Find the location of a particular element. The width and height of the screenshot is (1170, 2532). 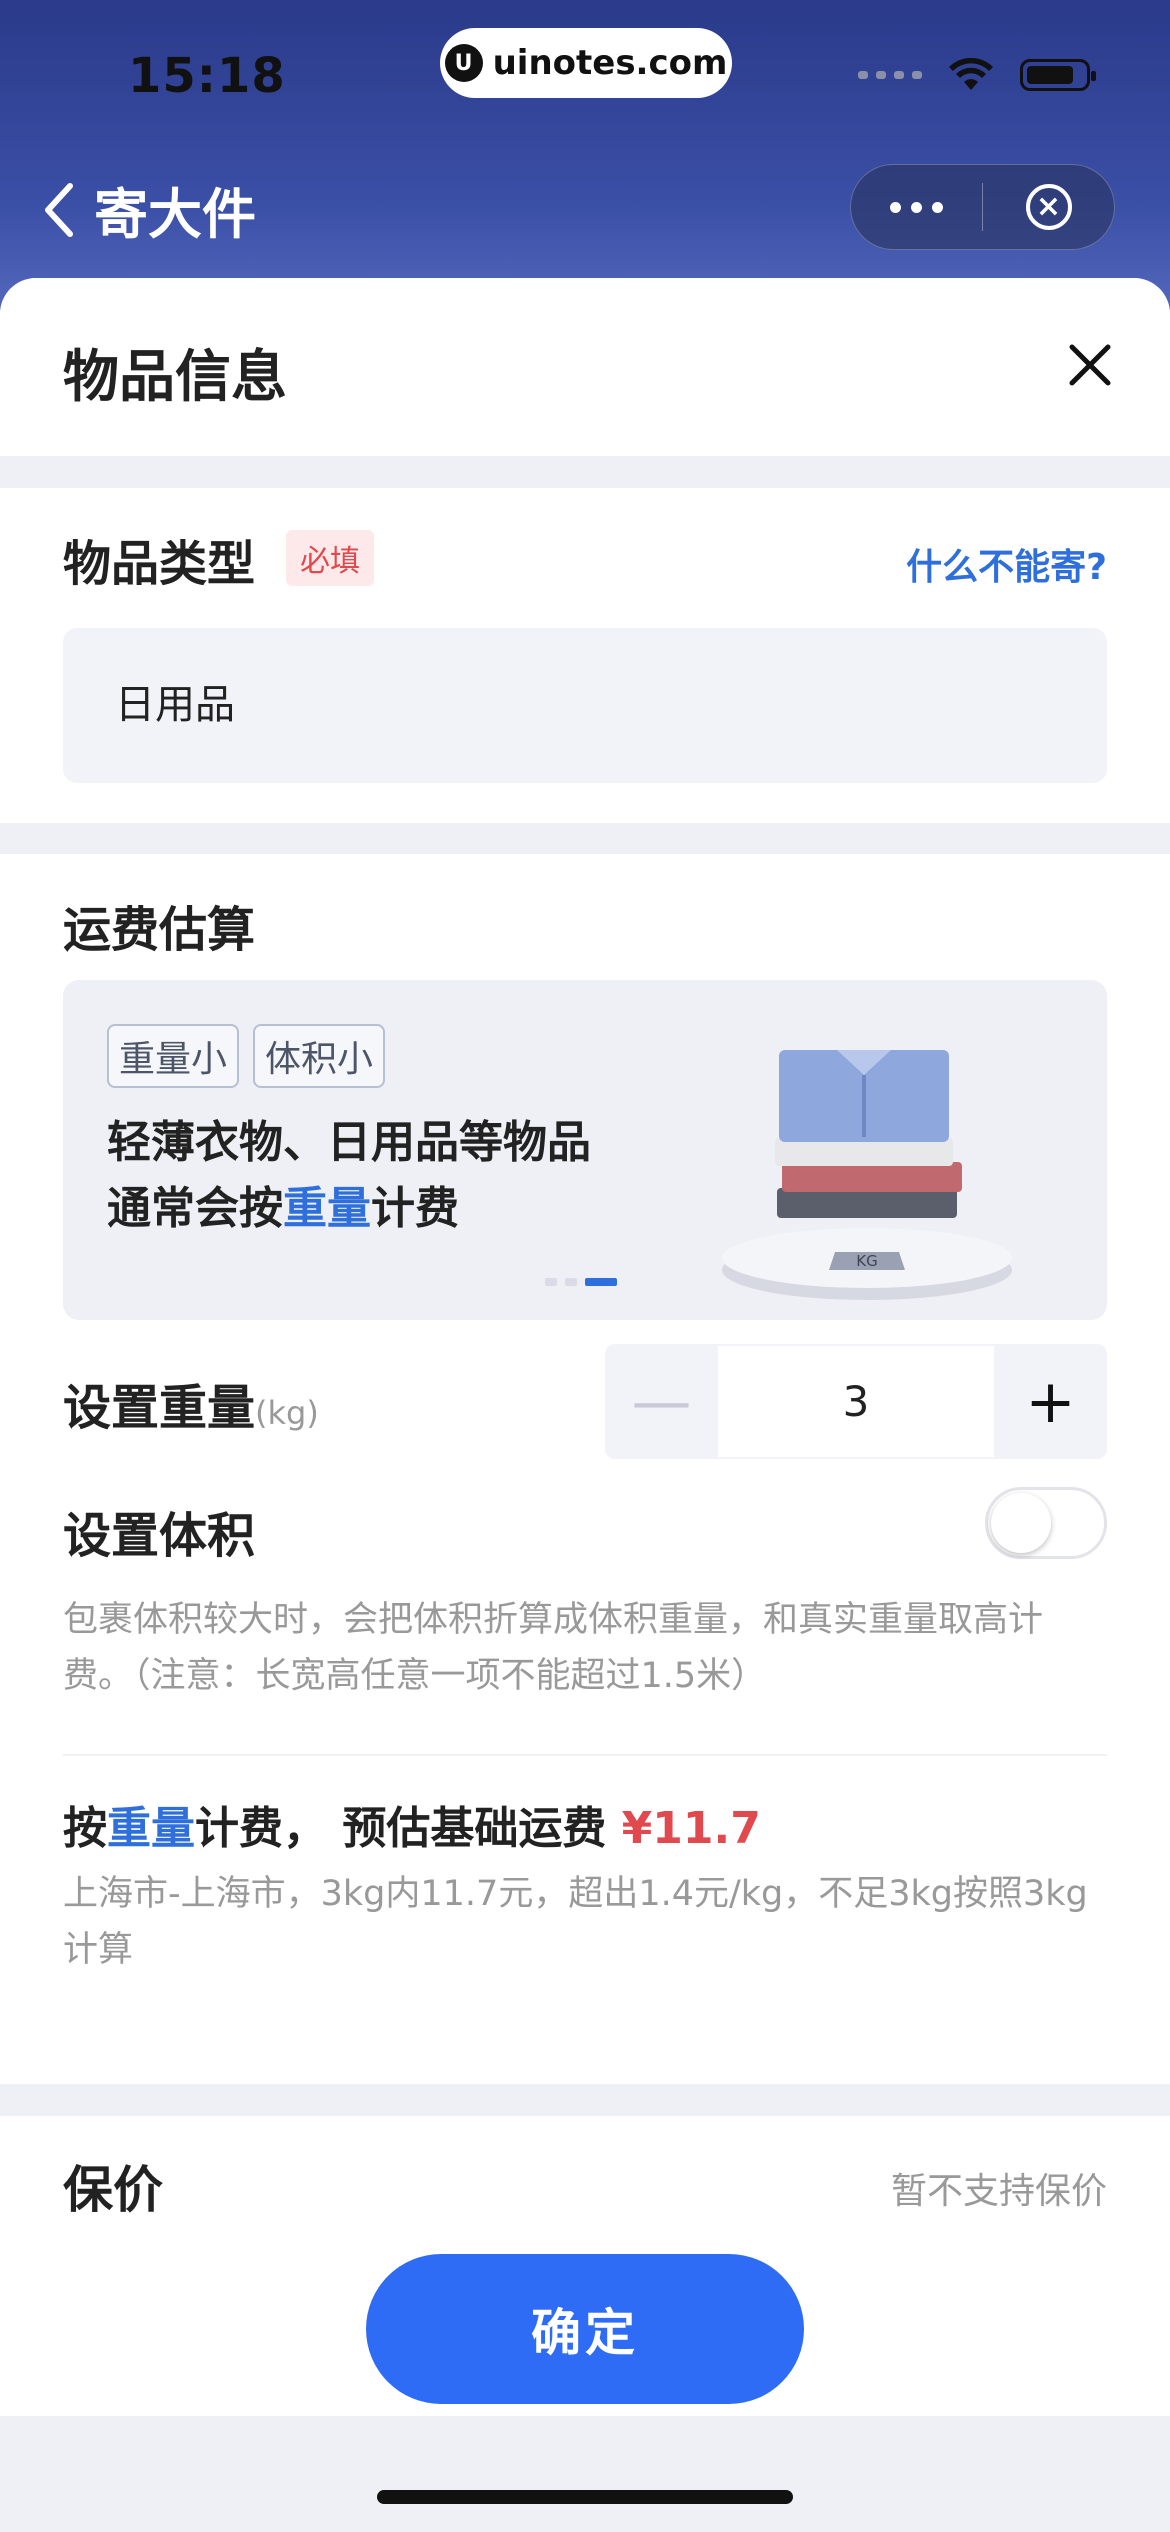

back-button: 寄大件 is located at coordinates (148, 209).